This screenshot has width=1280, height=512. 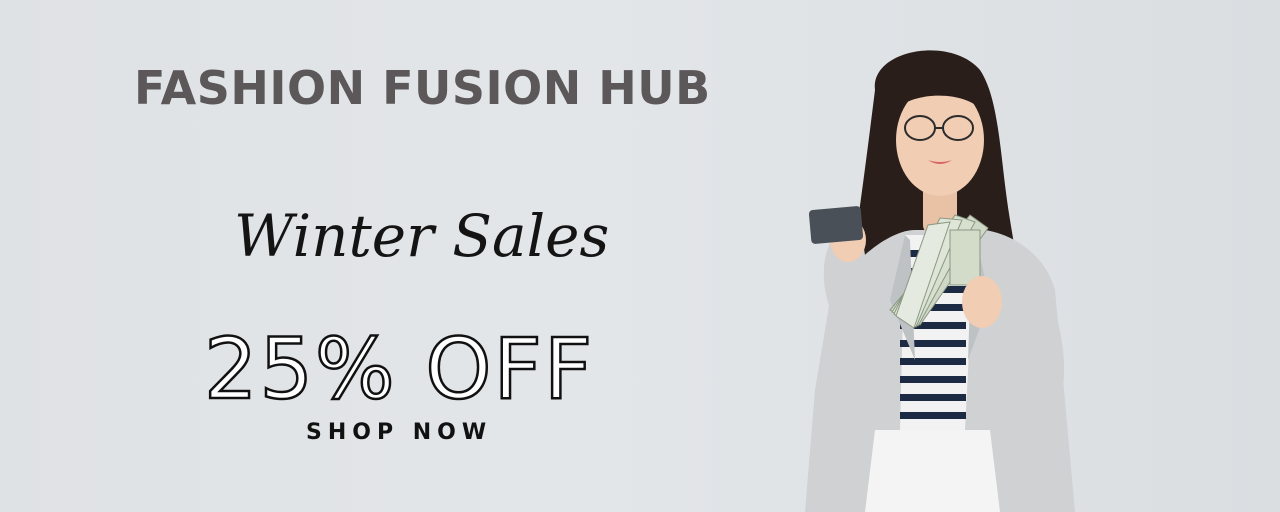 What do you see at coordinates (422, 88) in the screenshot?
I see `brand-title: FASHION FUSION HUB` at bounding box center [422, 88].